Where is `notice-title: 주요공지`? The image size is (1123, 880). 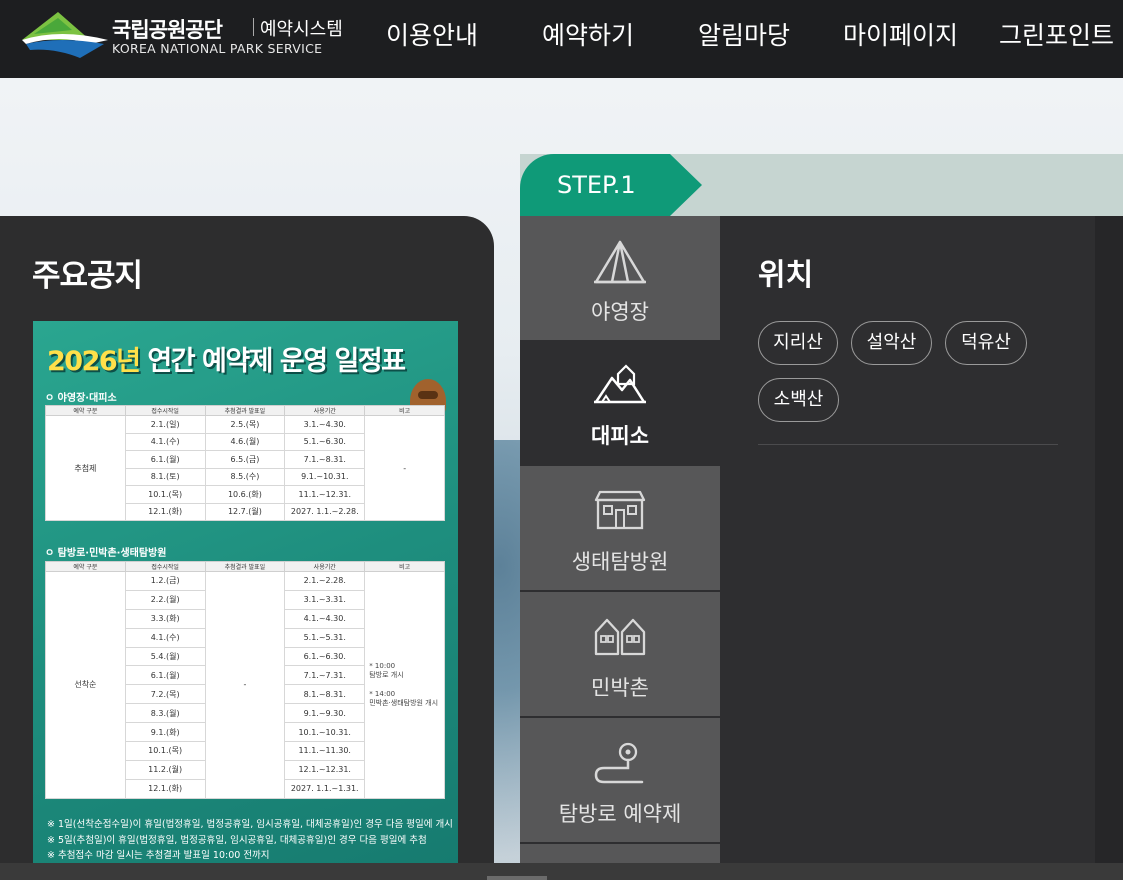
notice-title: 주요공지 is located at coordinates (87, 276).